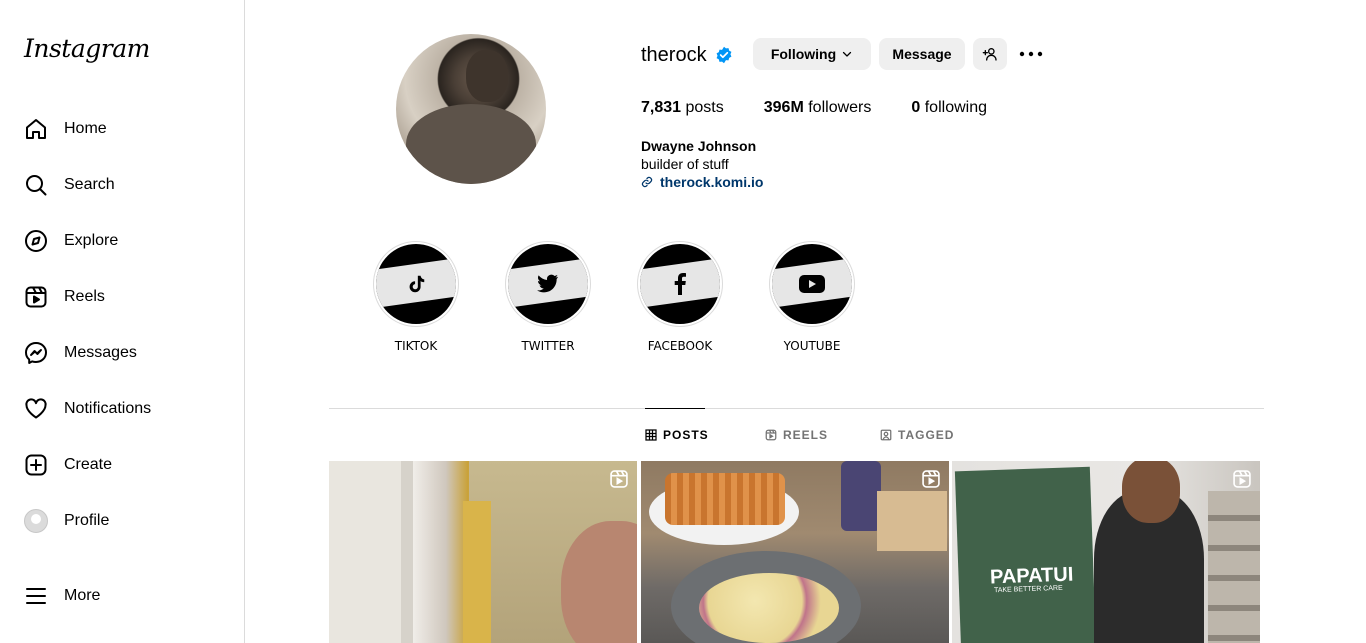  I want to click on highlight-youtube: YOUTUBE, so click(812, 297).